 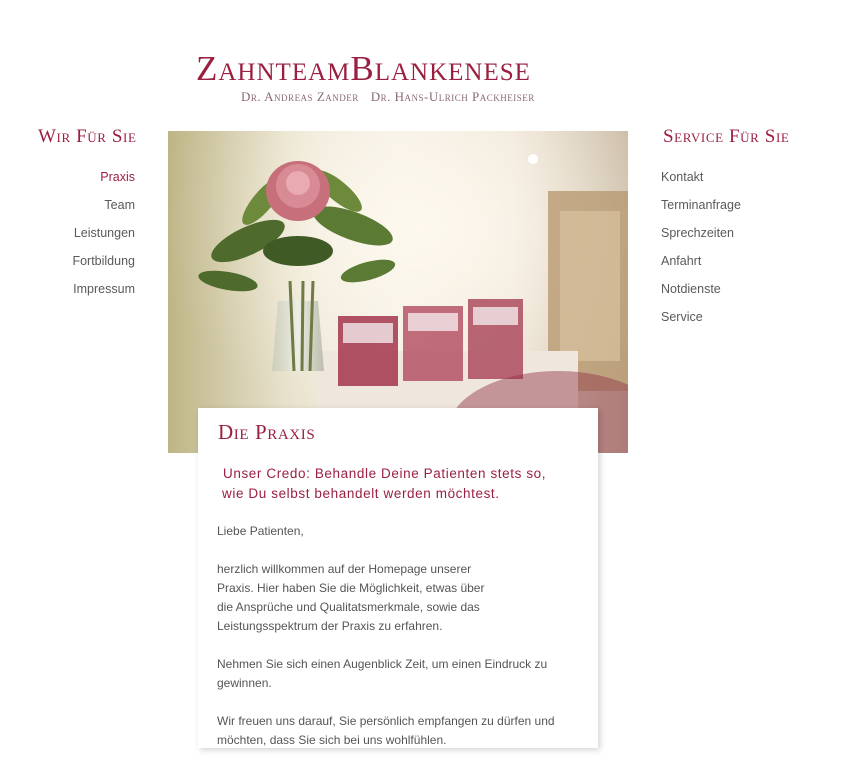 I want to click on nav-item-fortbildung: Fortbildung, so click(x=77, y=266).